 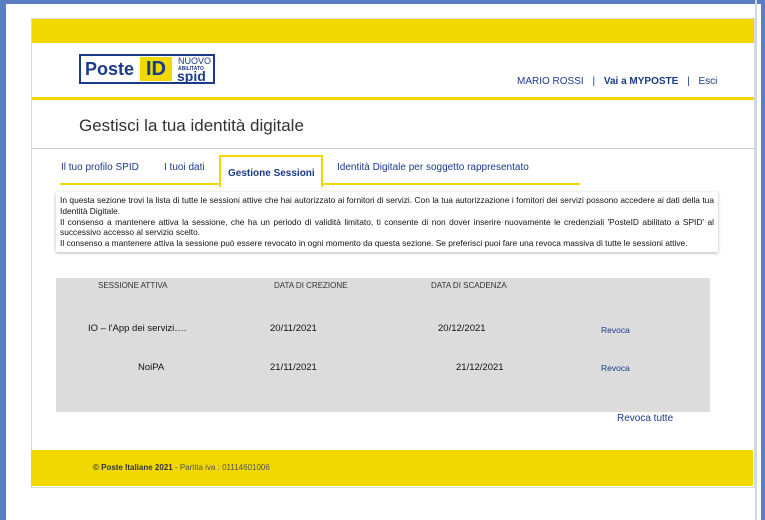 What do you see at coordinates (151, 367) in the screenshot?
I see `session-name: NoiPA` at bounding box center [151, 367].